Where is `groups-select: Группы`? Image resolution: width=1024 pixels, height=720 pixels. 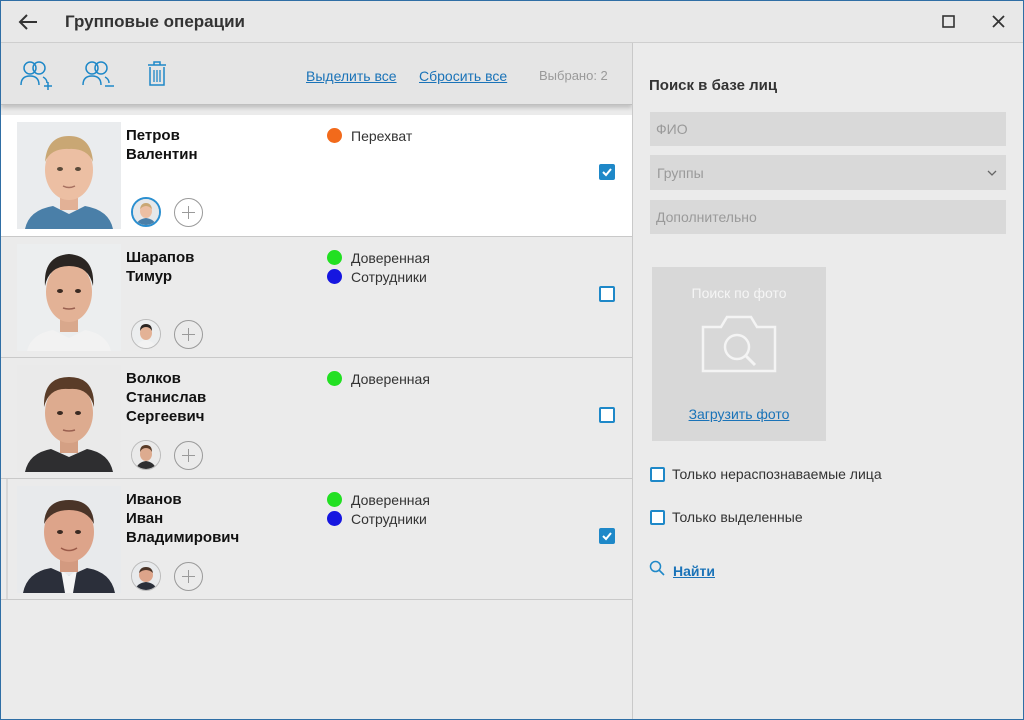
groups-select: Группы is located at coordinates (828, 172).